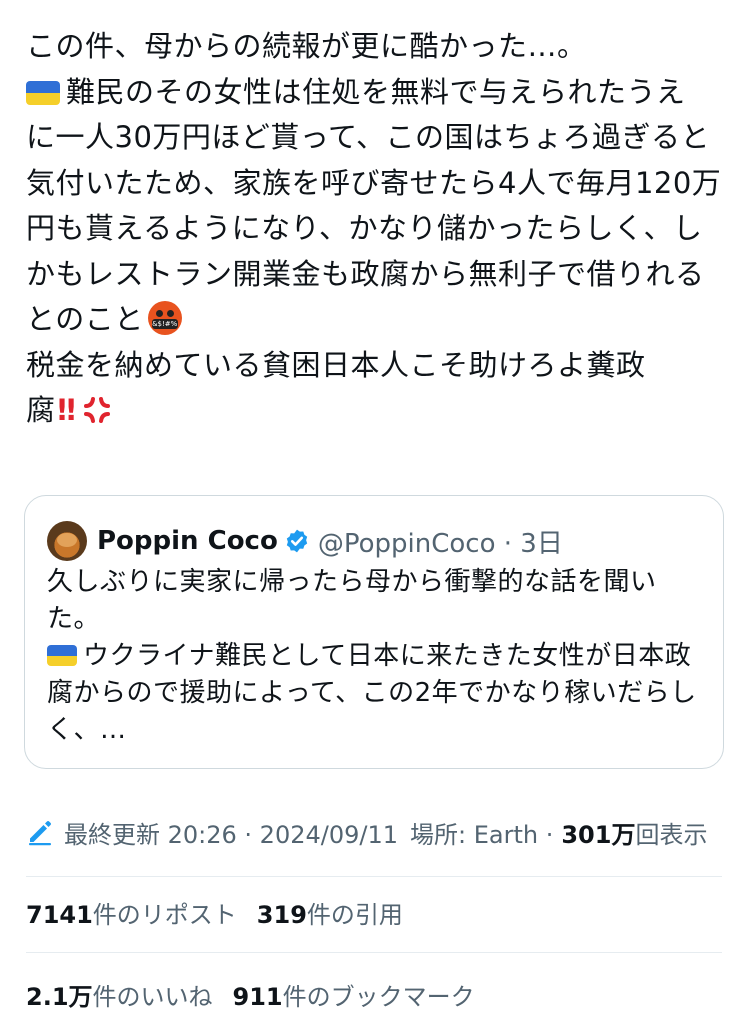  I want to click on tweet-line: 難民のその女性は住処を無料で与えられたうえ, so click(376, 93).